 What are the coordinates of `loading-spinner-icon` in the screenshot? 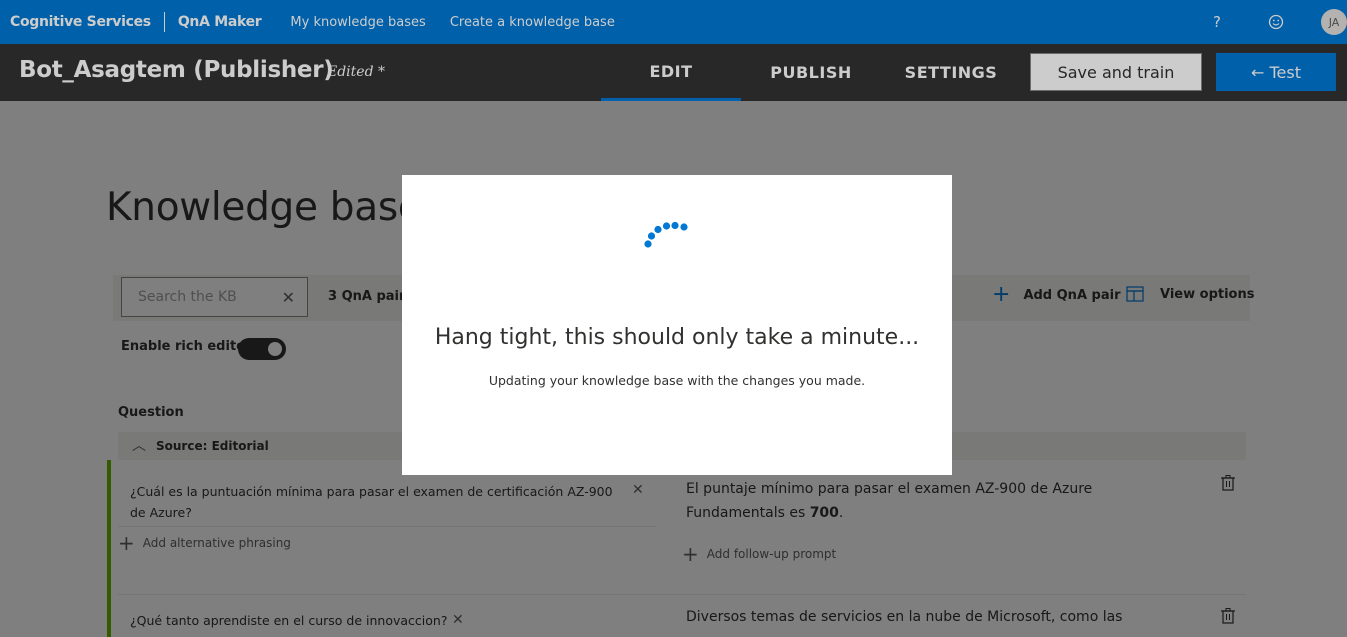 It's located at (666, 234).